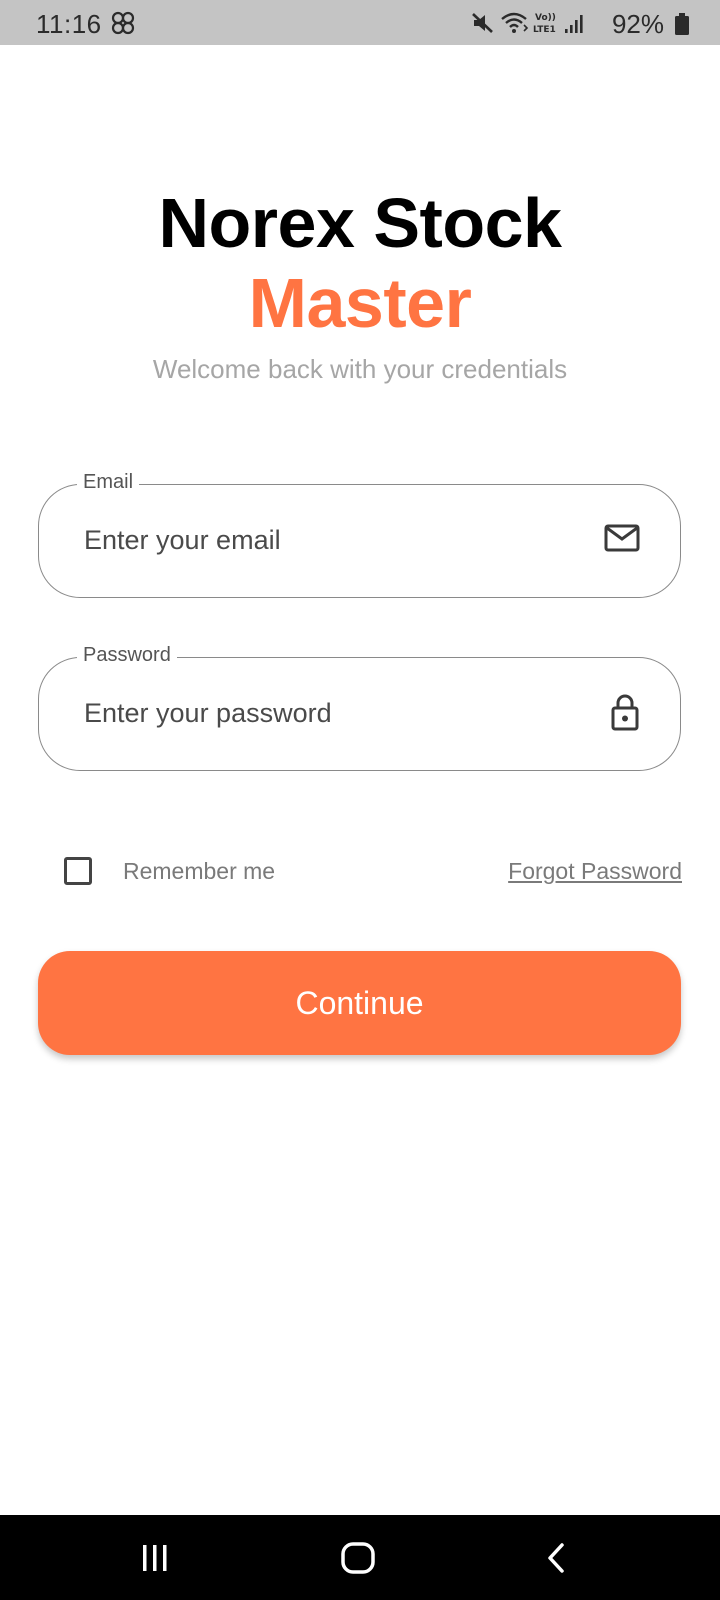 The width and height of the screenshot is (720, 1600). What do you see at coordinates (360, 303) in the screenshot?
I see `app-title-accent: Master` at bounding box center [360, 303].